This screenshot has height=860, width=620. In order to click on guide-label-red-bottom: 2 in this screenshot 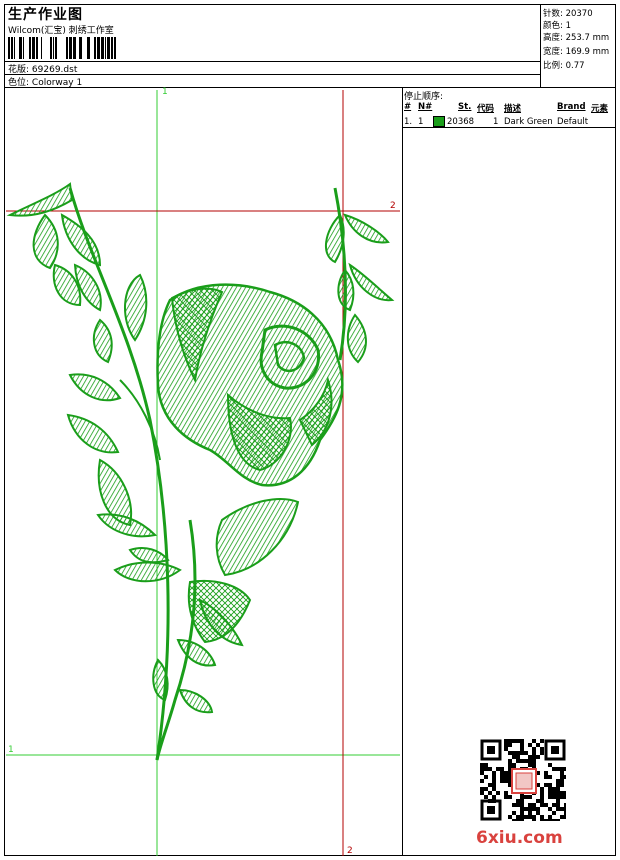, I will do `click(350, 851)`.